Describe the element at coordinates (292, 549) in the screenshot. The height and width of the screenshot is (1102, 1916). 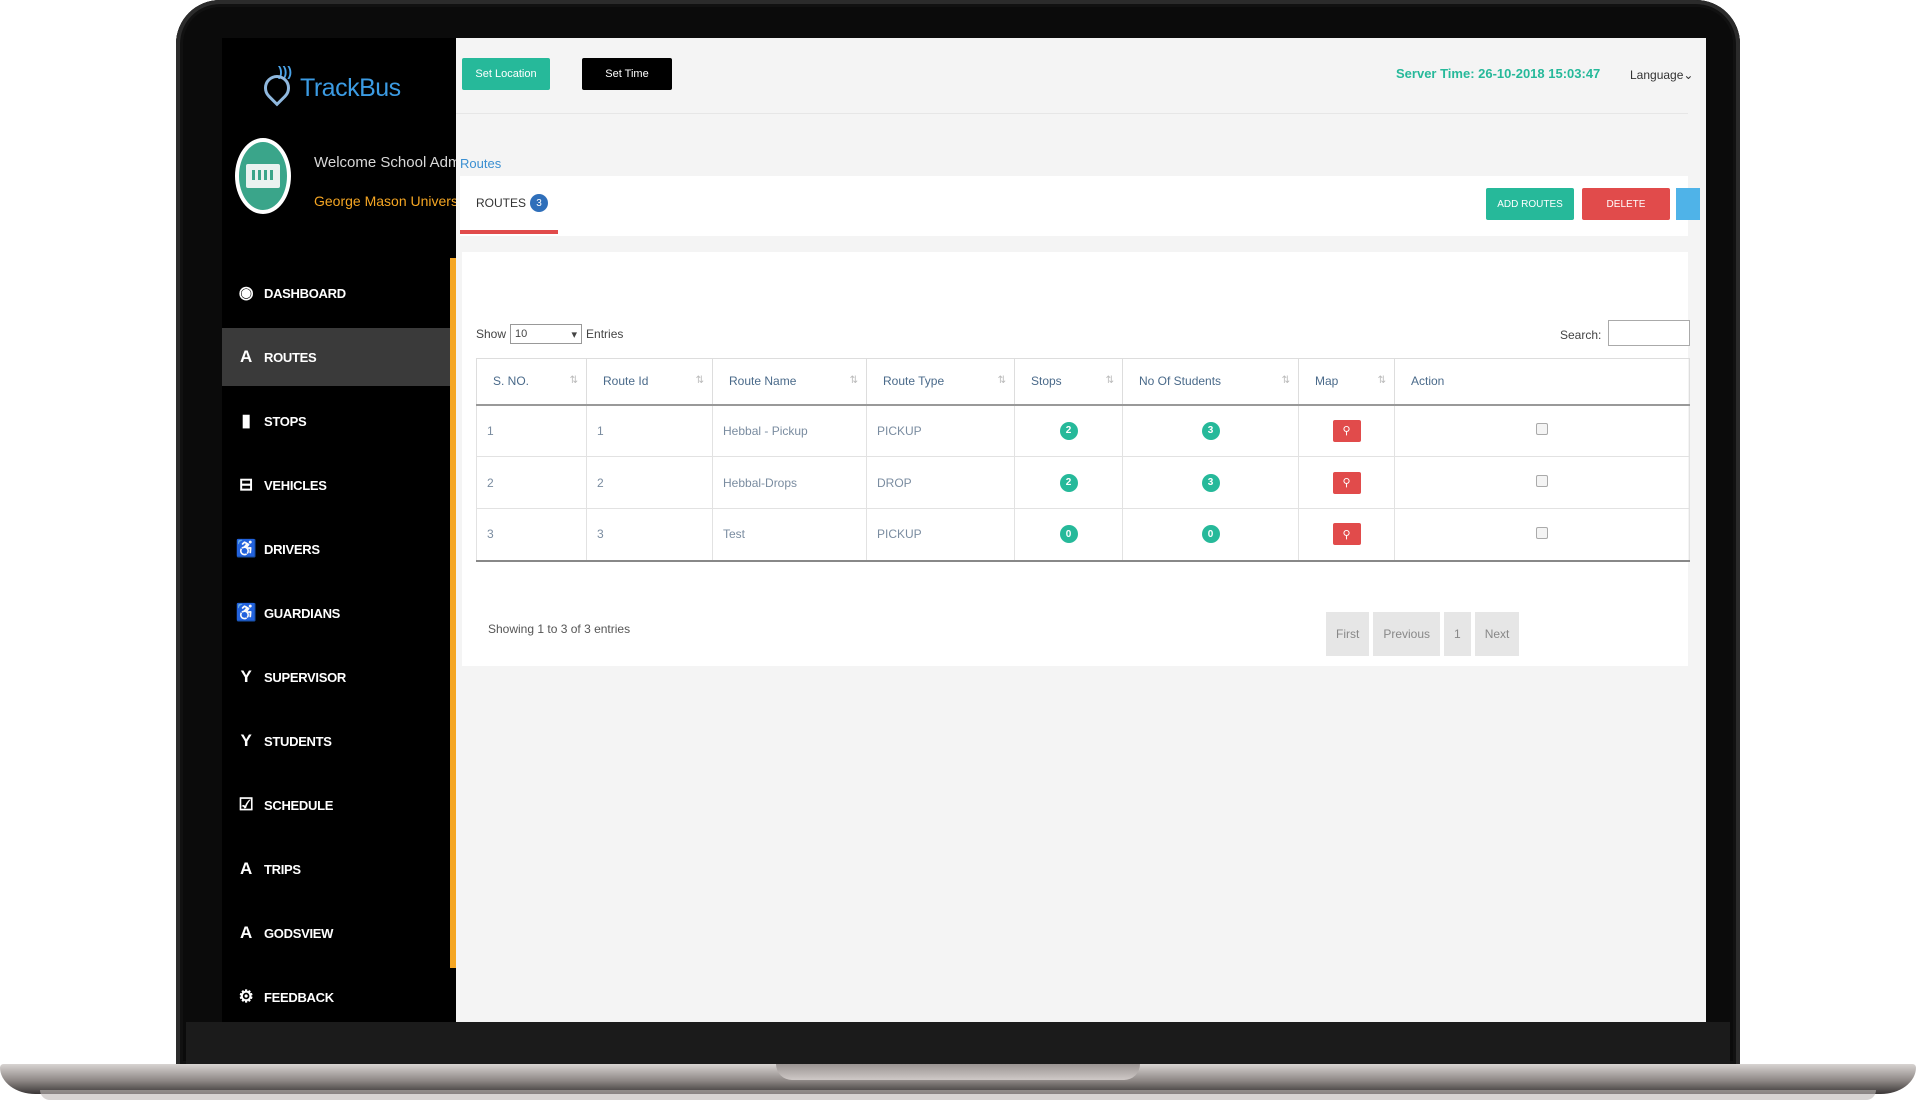
I see `sidebar-item-label: DRIVERS` at that location.